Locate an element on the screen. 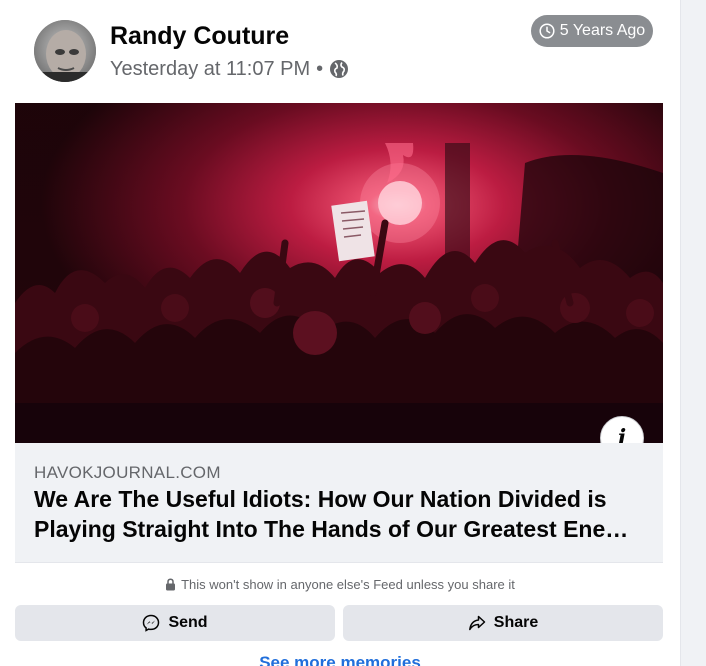 This screenshot has height=666, width=706. link-domain: HAVOKJOURNAL.COM is located at coordinates (127, 472).